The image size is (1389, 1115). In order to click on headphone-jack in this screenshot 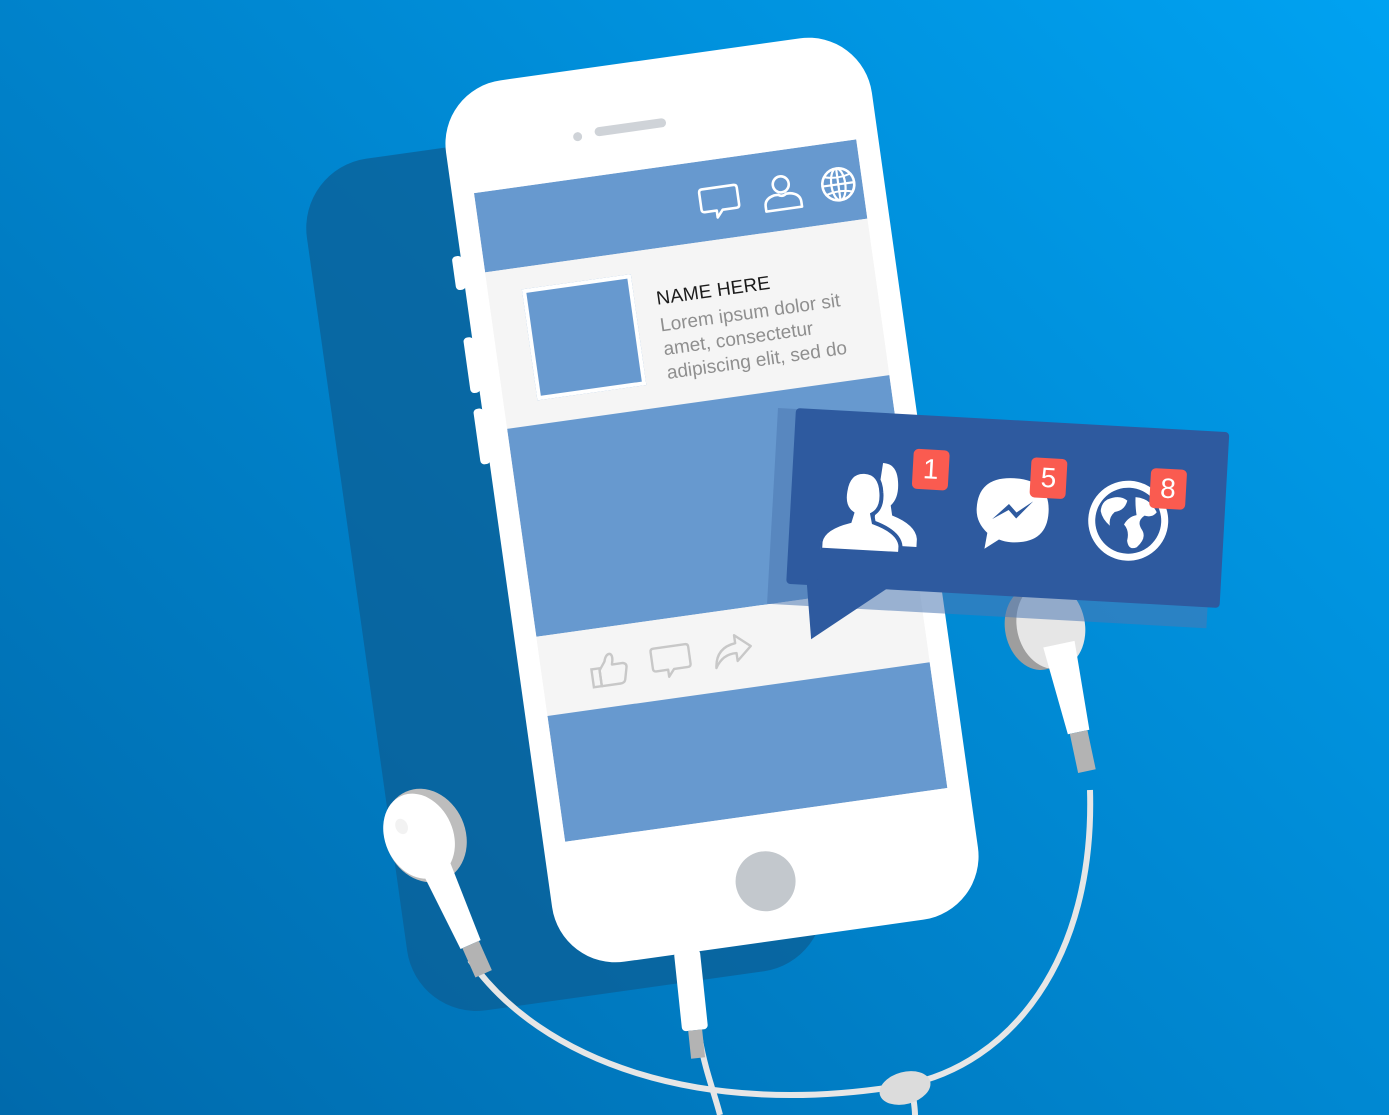, I will do `click(691, 1004)`.